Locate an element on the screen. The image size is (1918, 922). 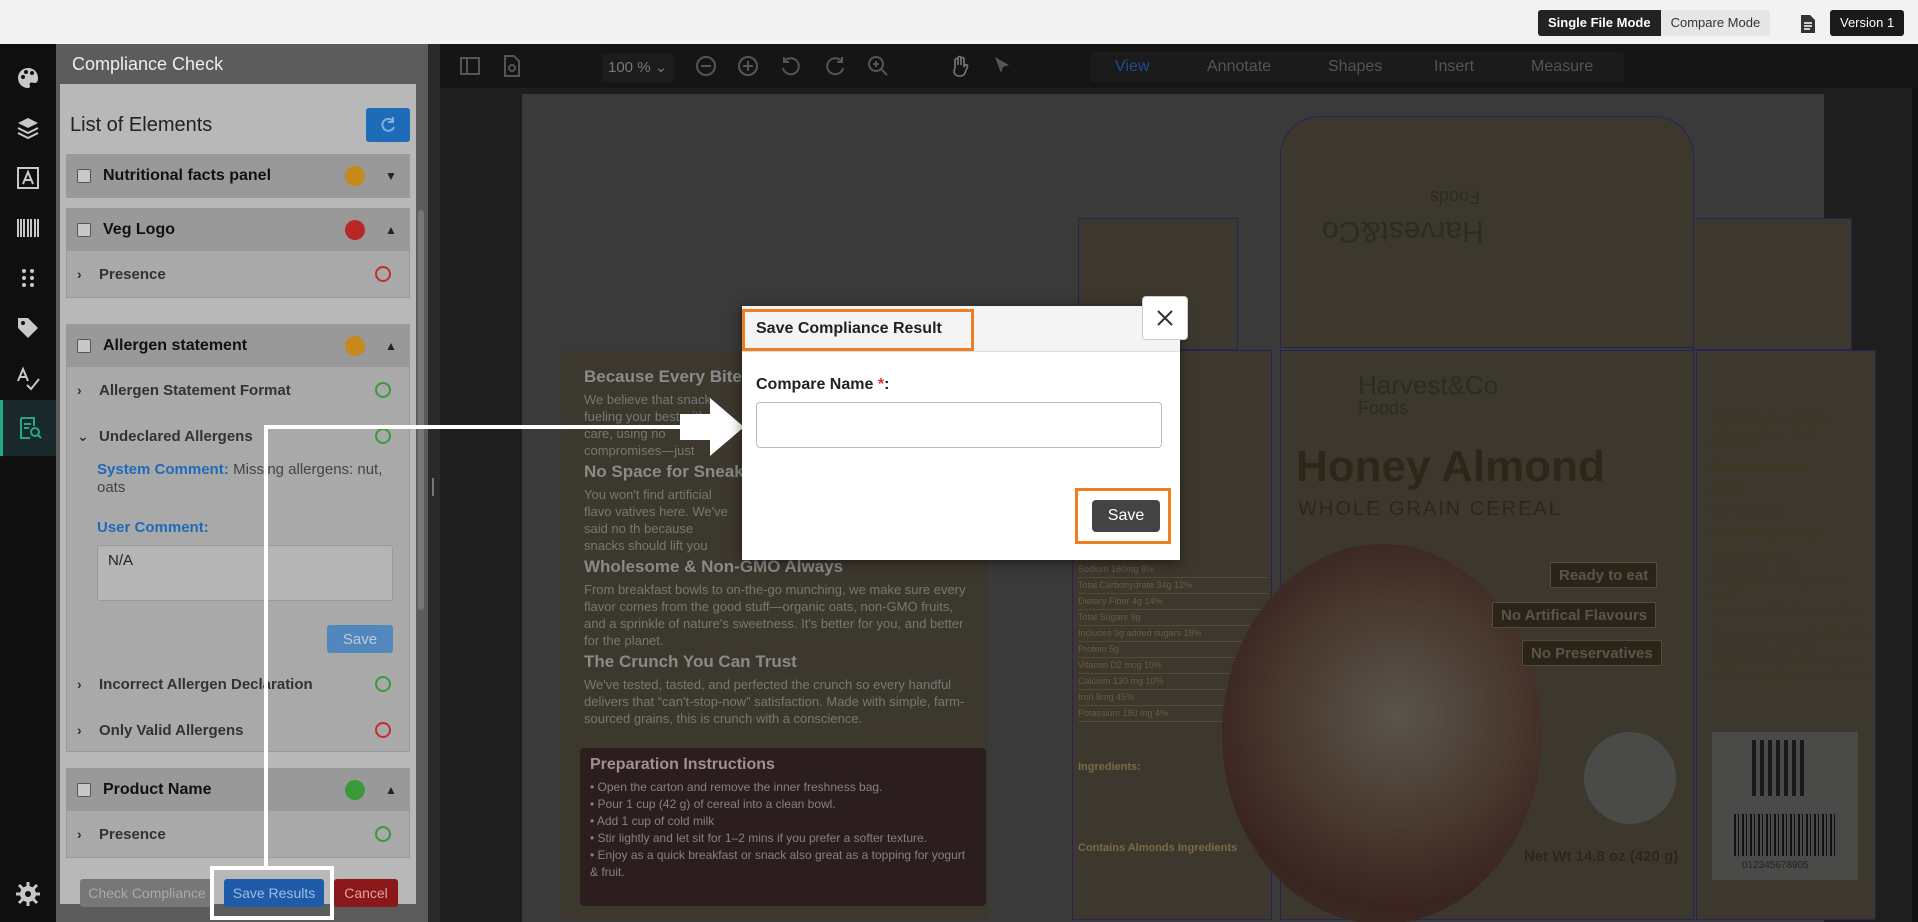
check-item: › Only Valid Allergens is located at coordinates (238, 730).